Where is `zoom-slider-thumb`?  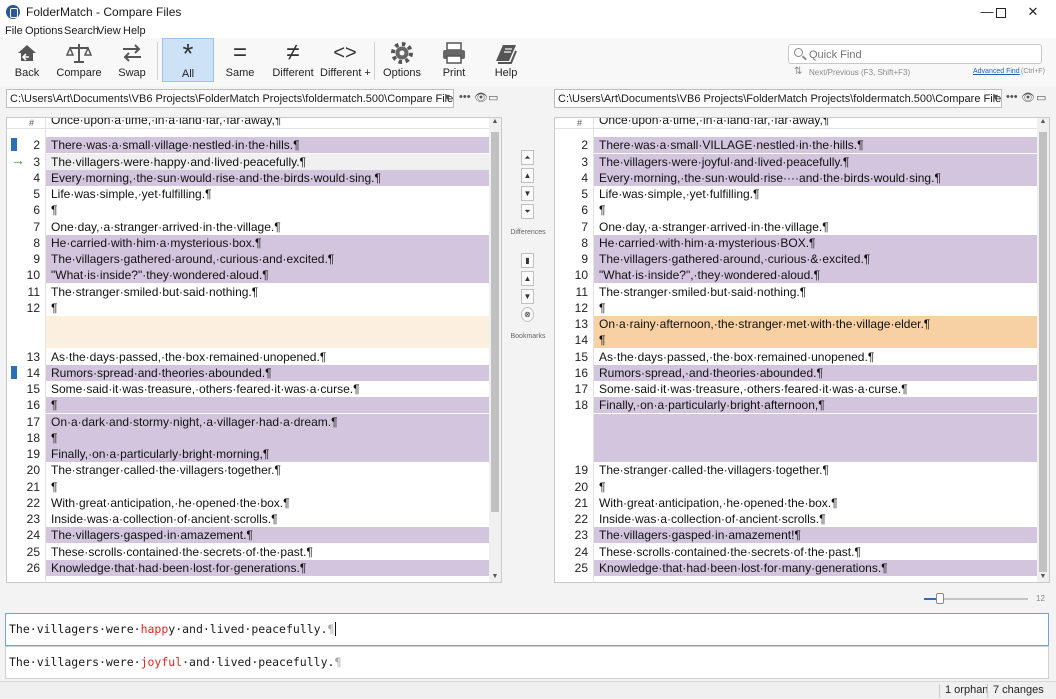 zoom-slider-thumb is located at coordinates (939, 598).